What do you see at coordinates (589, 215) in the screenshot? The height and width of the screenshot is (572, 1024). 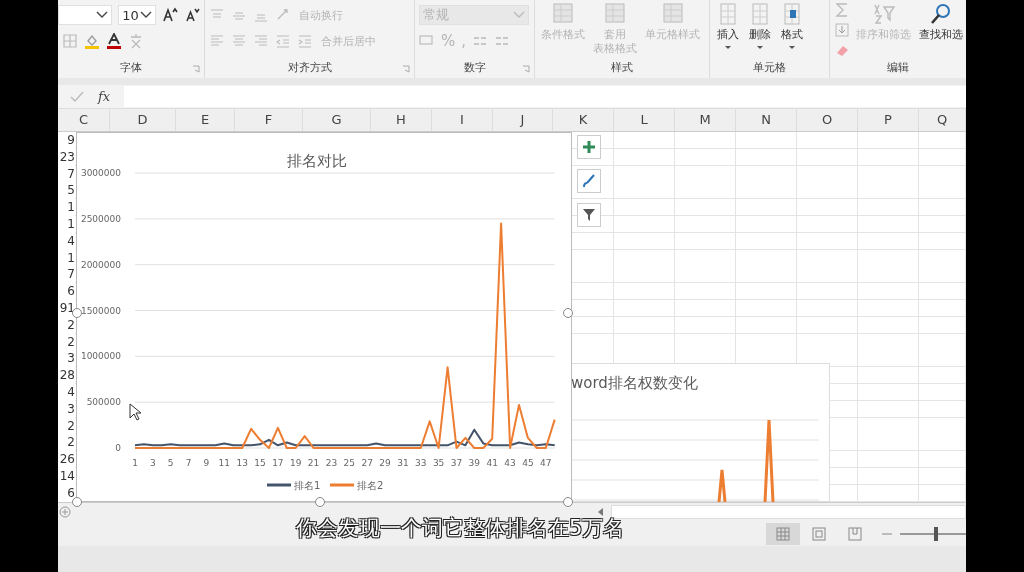 I see `chart-filters-button` at bounding box center [589, 215].